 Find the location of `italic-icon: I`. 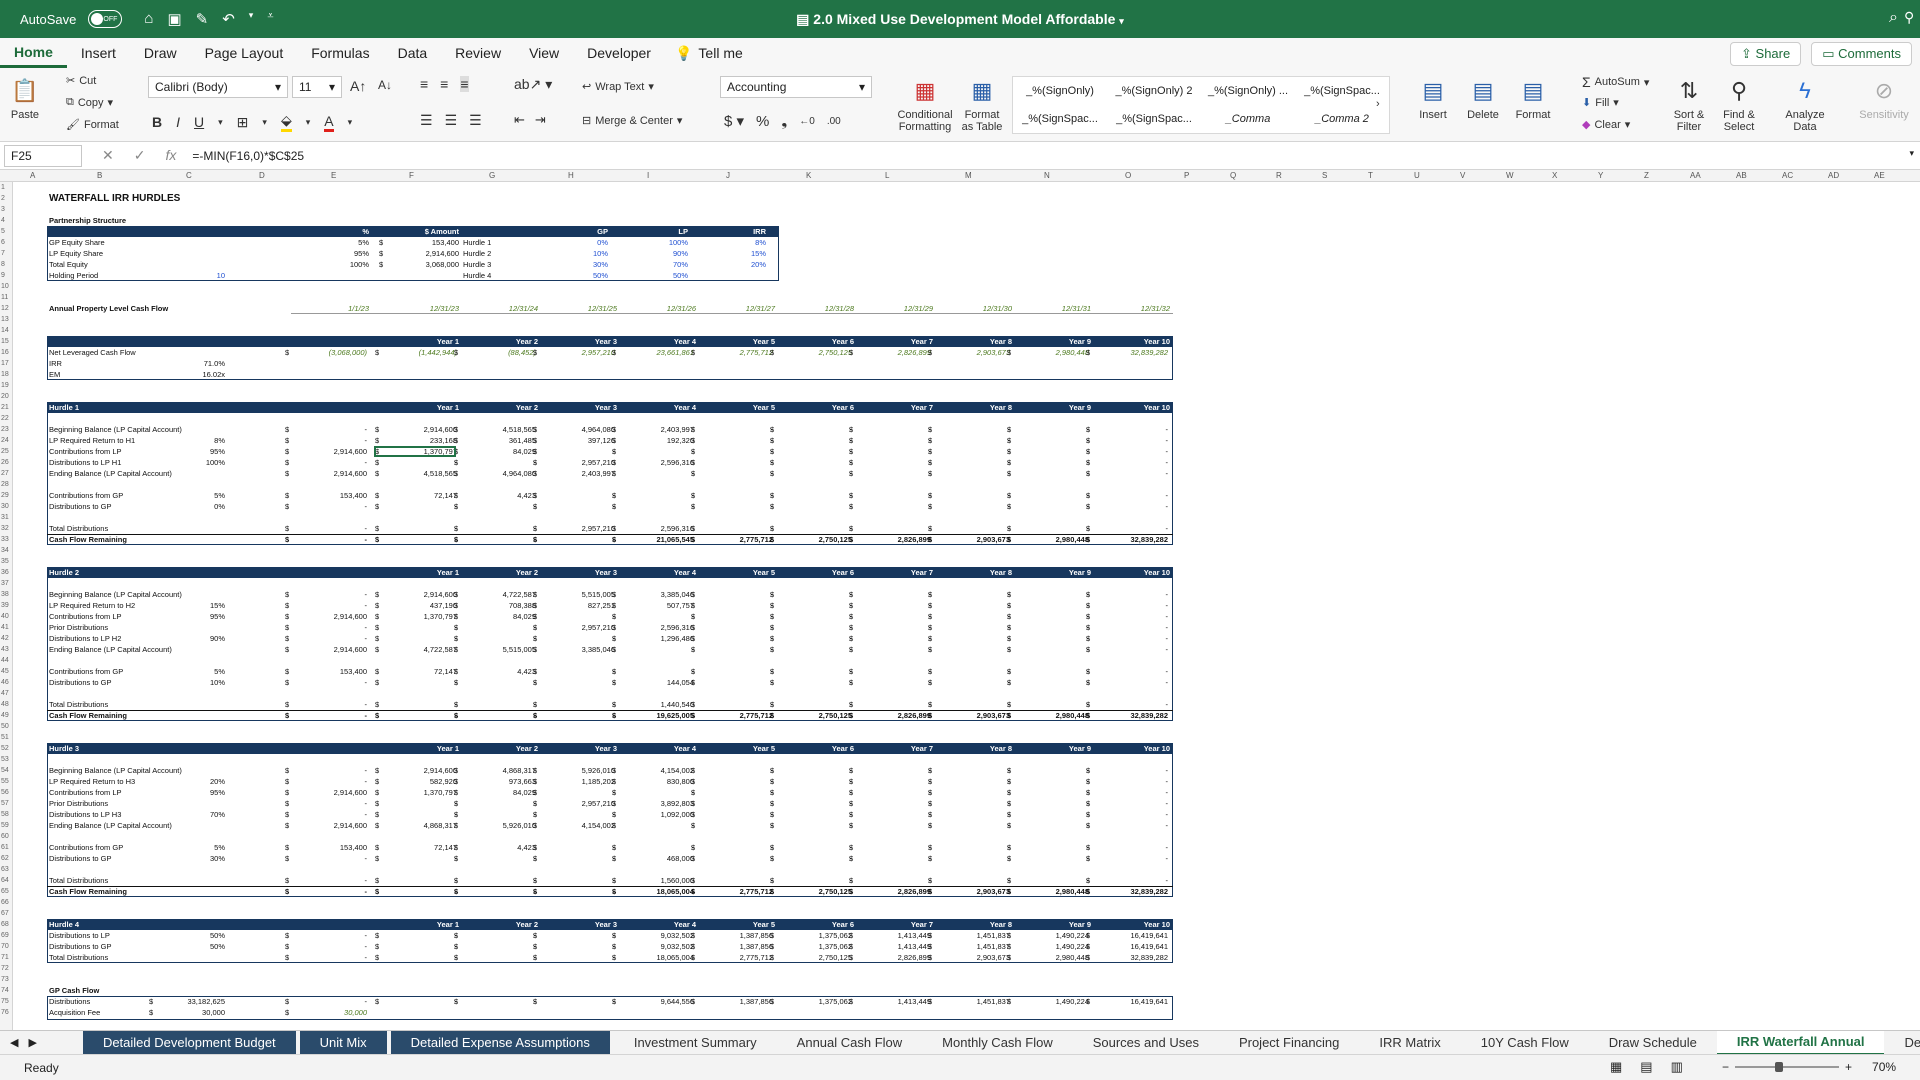

italic-icon: I is located at coordinates (178, 122).